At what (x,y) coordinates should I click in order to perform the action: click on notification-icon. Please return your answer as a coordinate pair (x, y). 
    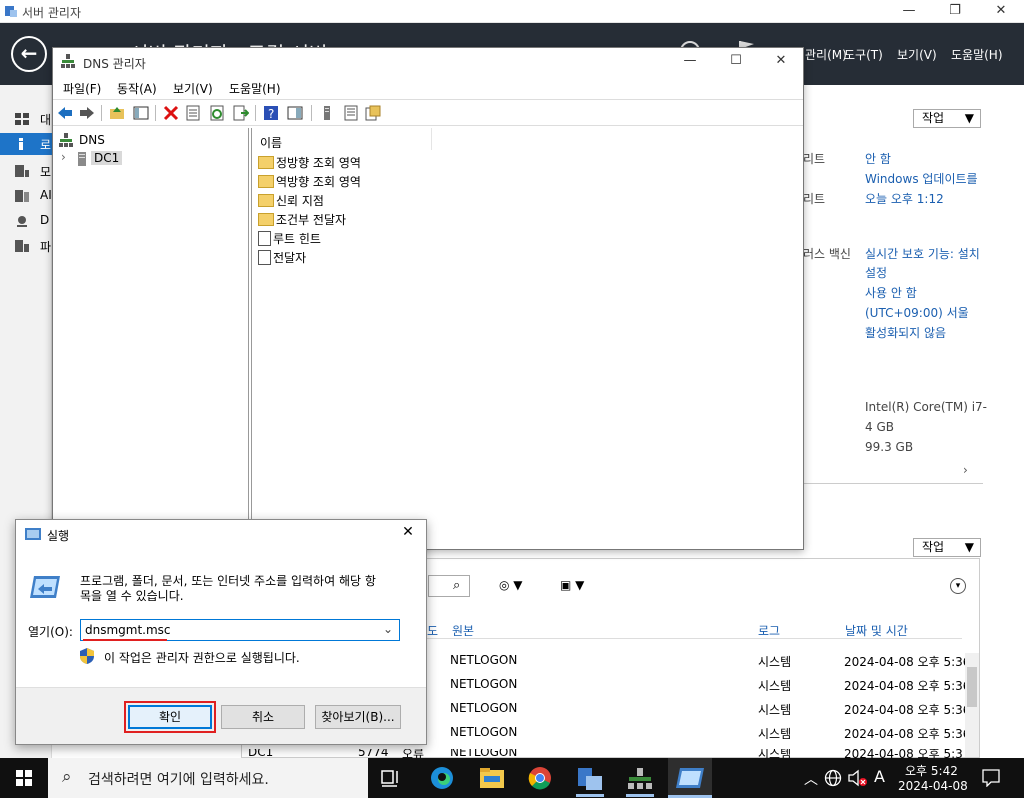
    Looking at the image, I should click on (991, 778).